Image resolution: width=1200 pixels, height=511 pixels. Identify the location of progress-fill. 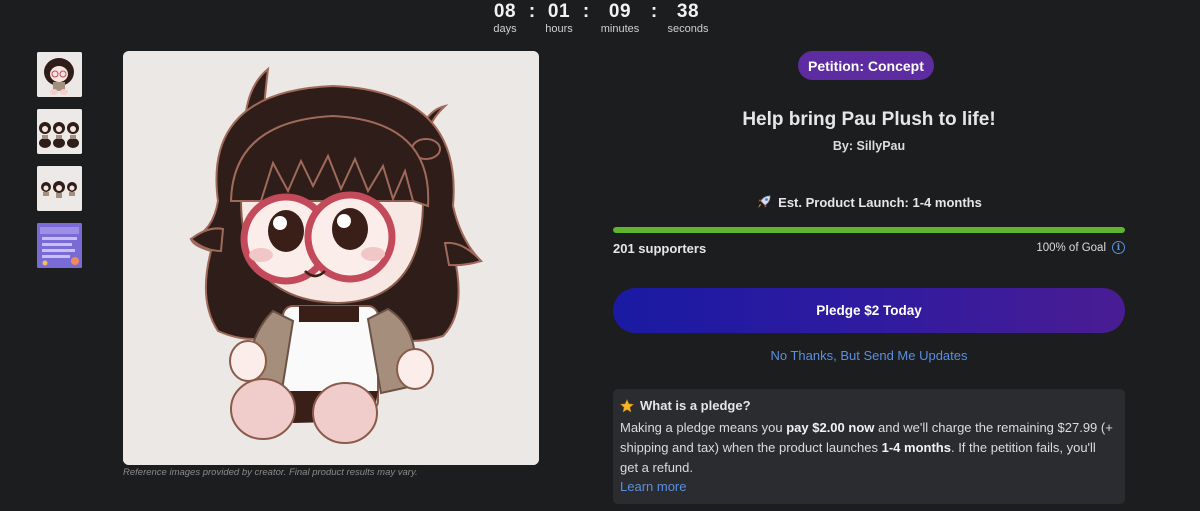
(869, 230).